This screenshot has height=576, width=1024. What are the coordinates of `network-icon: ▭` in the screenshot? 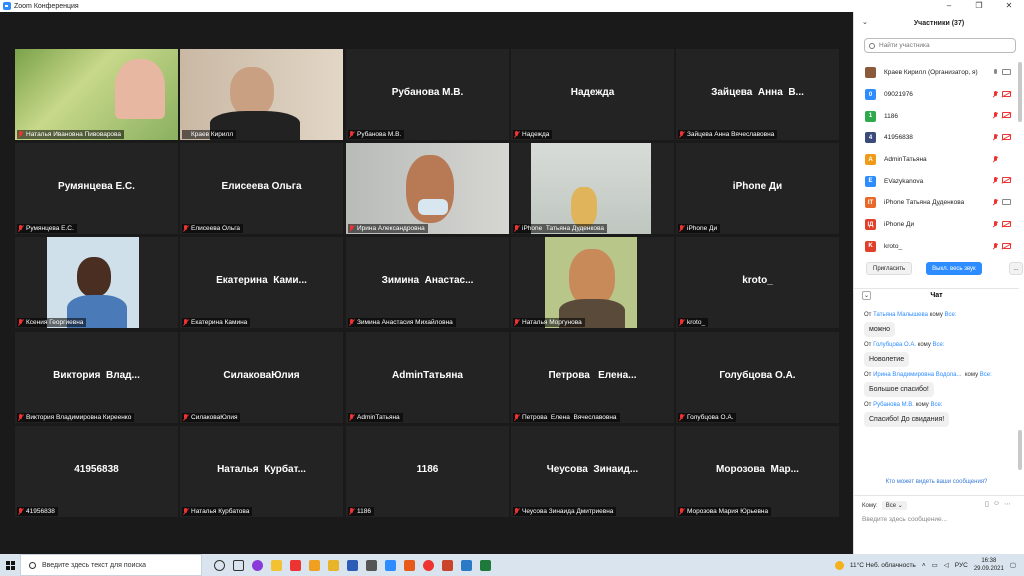 It's located at (935, 565).